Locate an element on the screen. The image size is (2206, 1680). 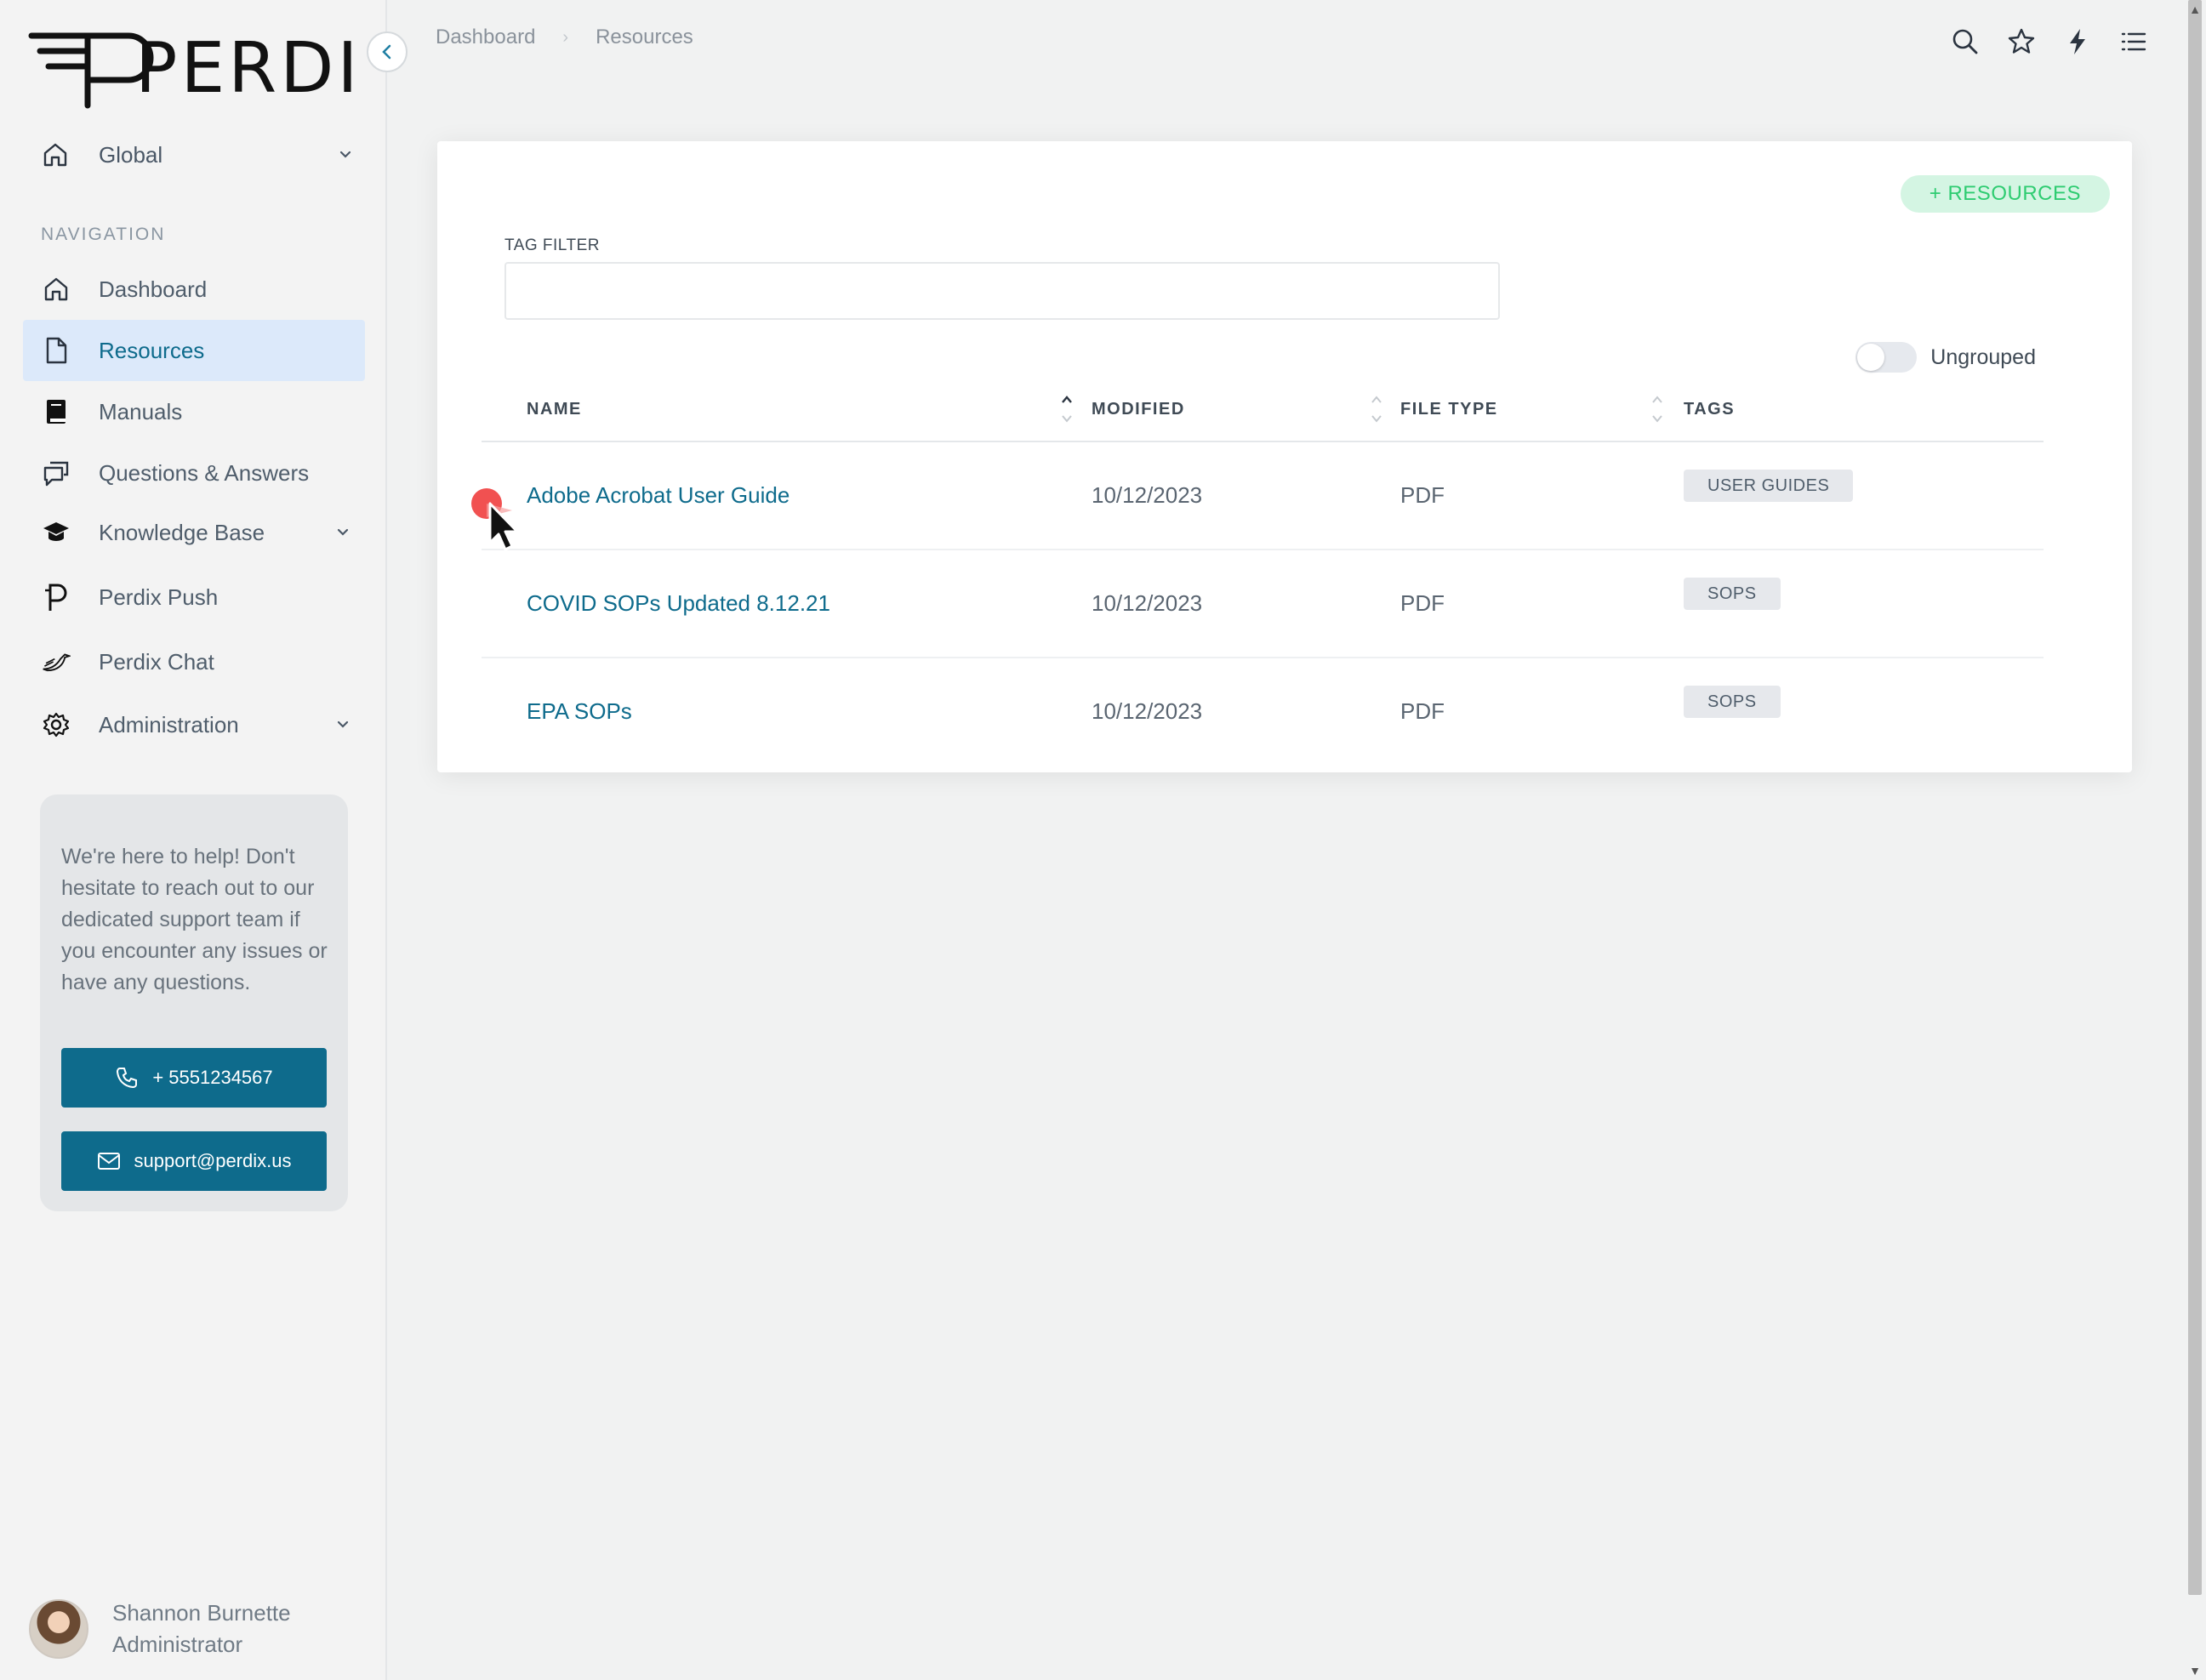
tag-filter-label: TAG FILTER is located at coordinates (552, 245).